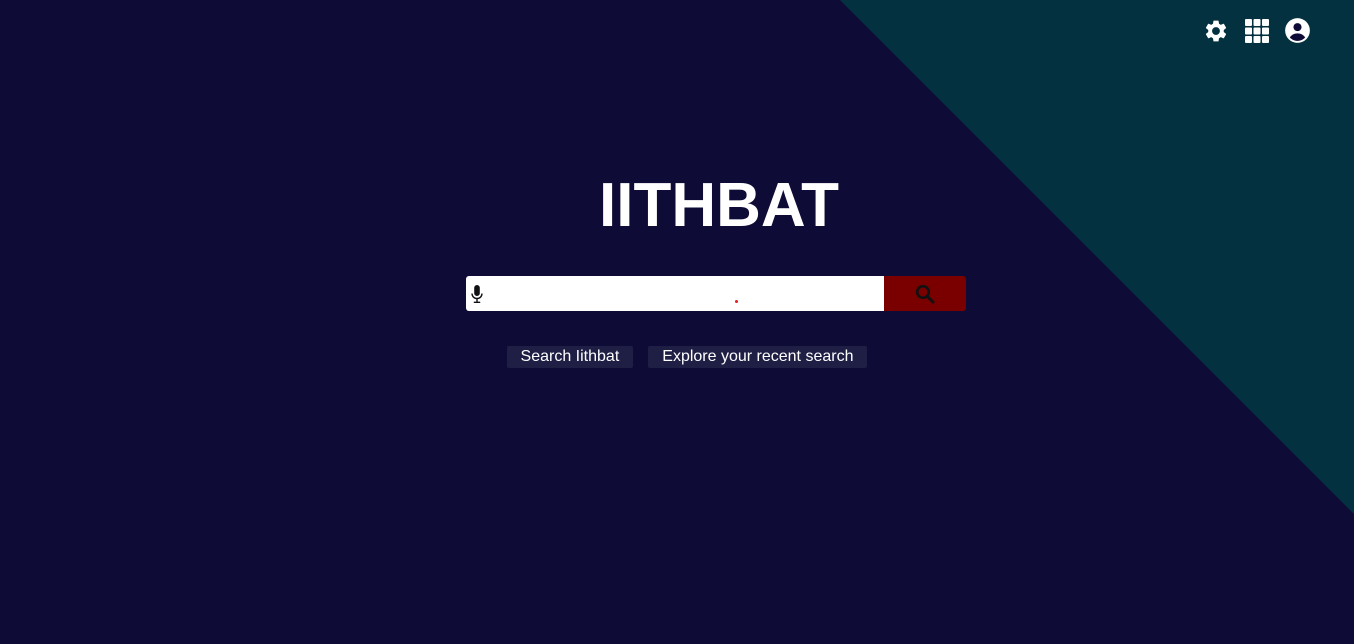  I want to click on gear-icon, so click(1215, 30).